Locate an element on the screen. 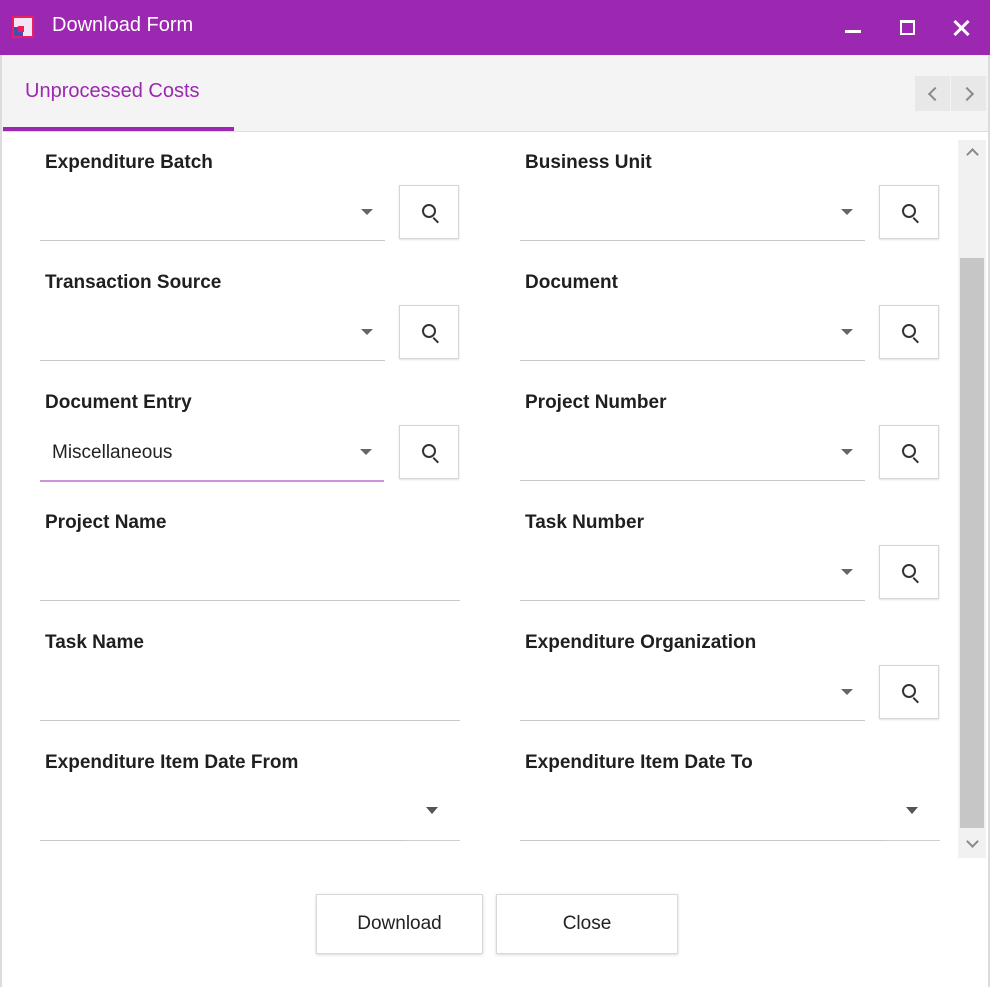 The height and width of the screenshot is (987, 990). active-tab-indicator is located at coordinates (118, 129).